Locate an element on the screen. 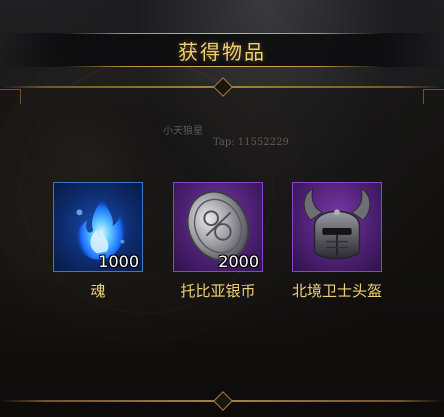 Image resolution: width=444 pixels, height=417 pixels. title-bottom-divider is located at coordinates (222, 66).